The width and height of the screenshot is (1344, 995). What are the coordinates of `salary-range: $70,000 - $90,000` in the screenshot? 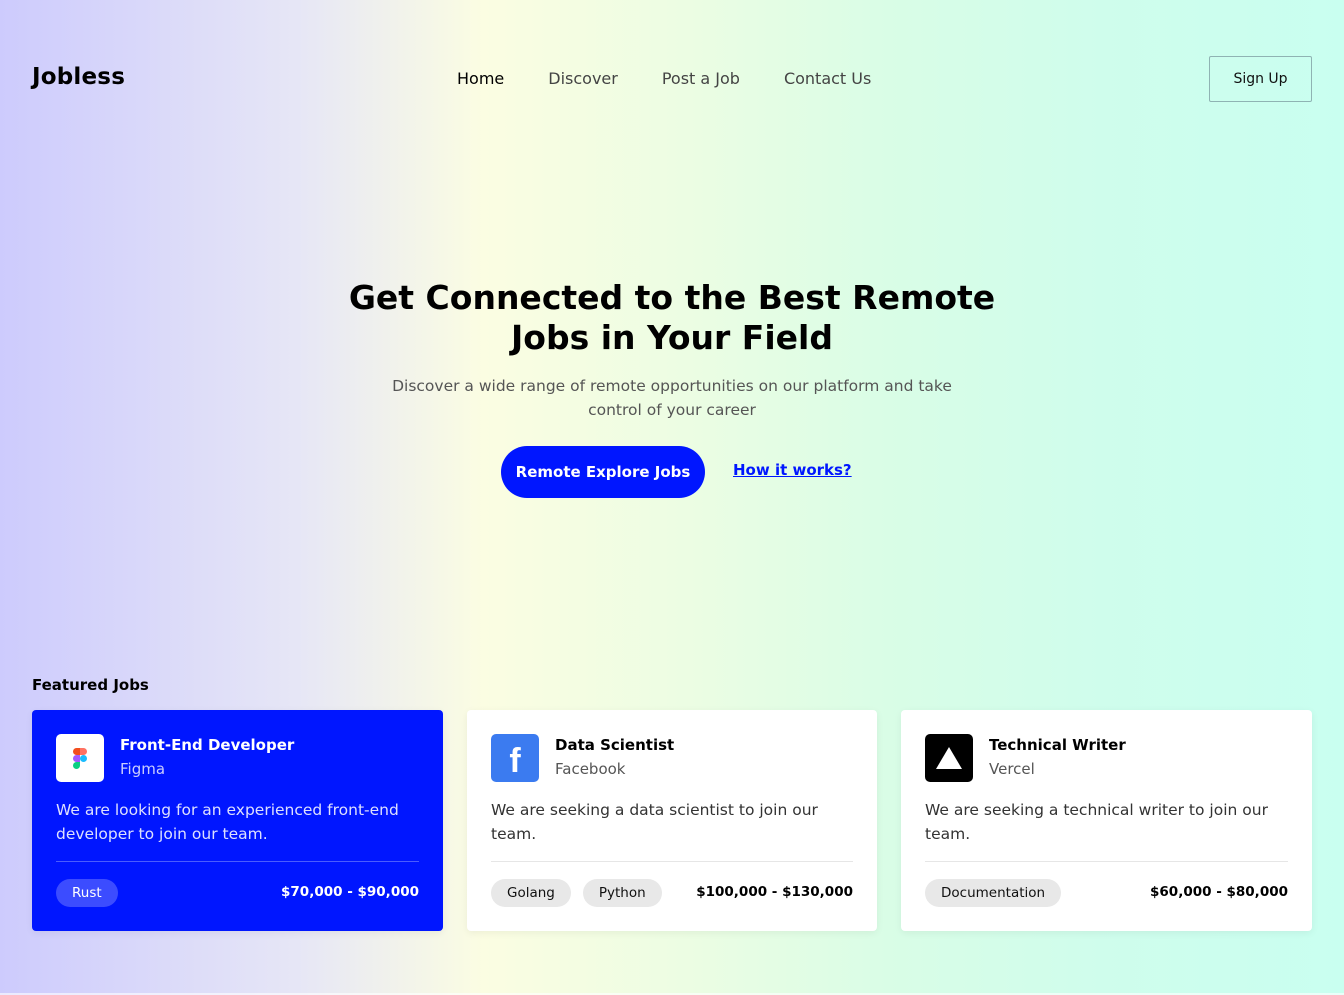 It's located at (350, 892).